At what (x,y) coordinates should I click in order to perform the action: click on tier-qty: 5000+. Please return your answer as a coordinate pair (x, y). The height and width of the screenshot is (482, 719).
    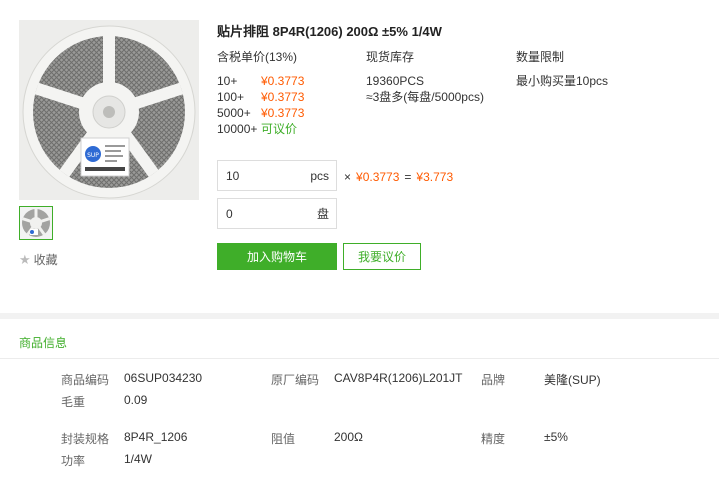
    Looking at the image, I should click on (234, 113).